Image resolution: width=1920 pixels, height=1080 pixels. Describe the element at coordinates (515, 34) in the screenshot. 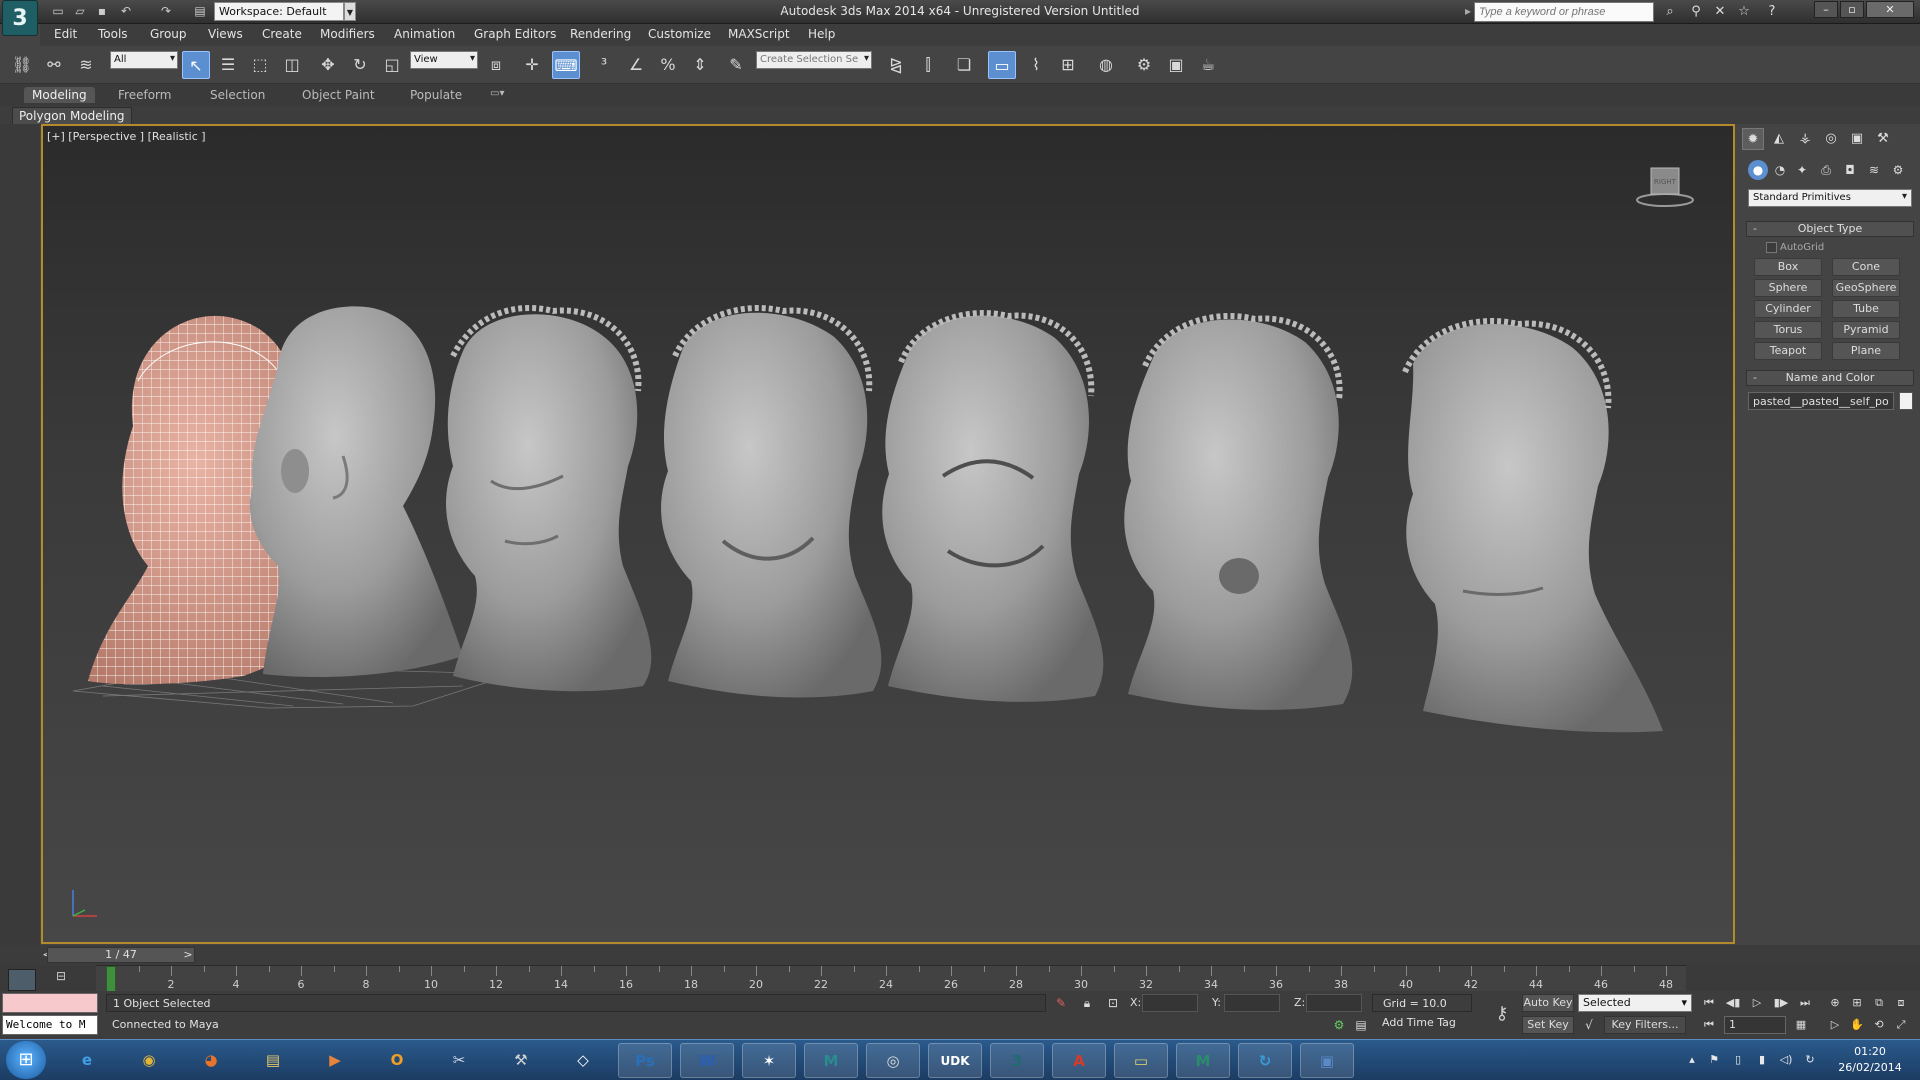

I see `menu-graph-editors: Graph Editors` at that location.